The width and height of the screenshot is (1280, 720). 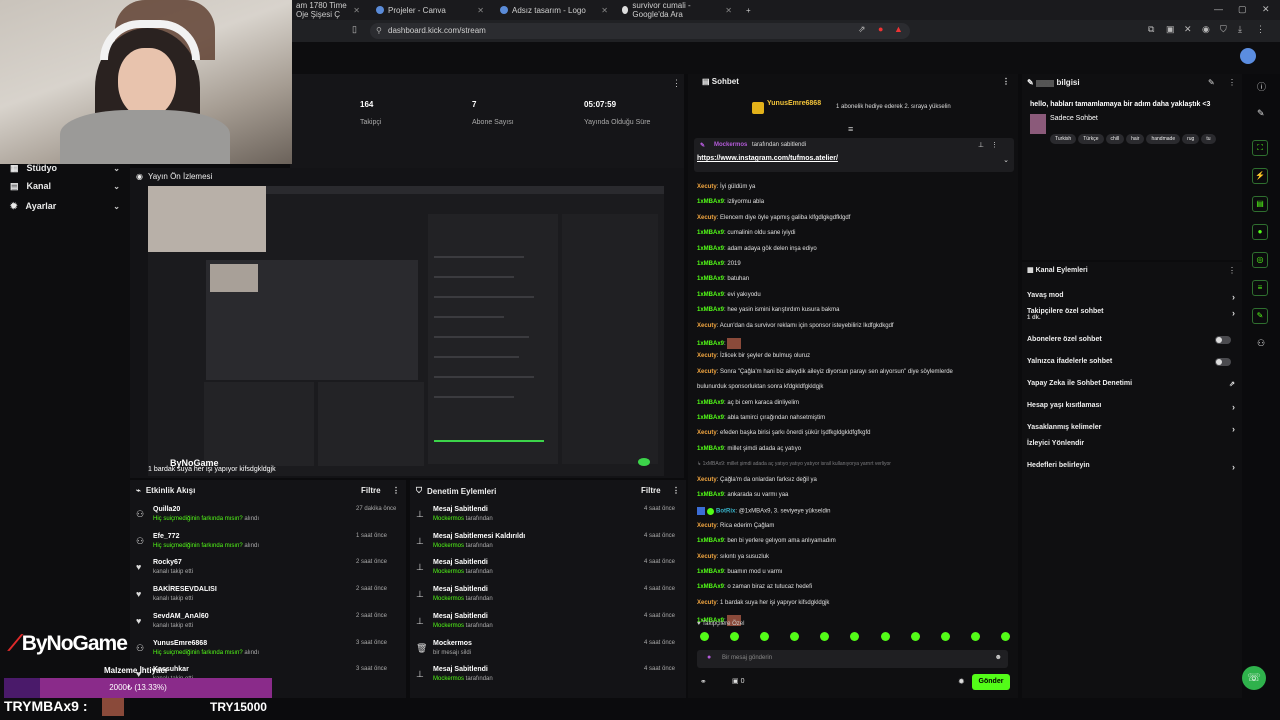 I want to click on channel-action-item: İzleyici Yönlendir, so click(x=1131, y=443).